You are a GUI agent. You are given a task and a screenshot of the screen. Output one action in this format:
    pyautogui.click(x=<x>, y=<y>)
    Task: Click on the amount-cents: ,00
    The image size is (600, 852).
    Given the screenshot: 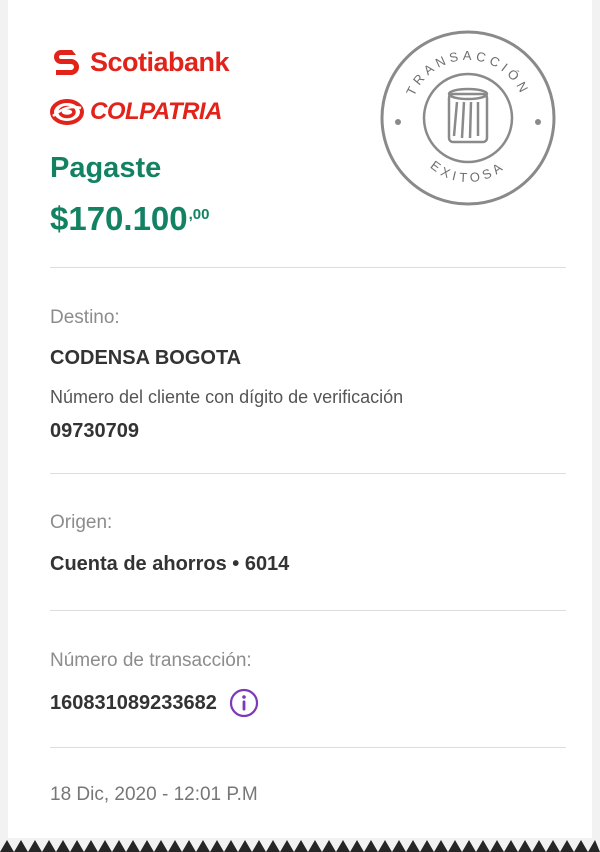 What is the action you would take?
    pyautogui.click(x=199, y=214)
    